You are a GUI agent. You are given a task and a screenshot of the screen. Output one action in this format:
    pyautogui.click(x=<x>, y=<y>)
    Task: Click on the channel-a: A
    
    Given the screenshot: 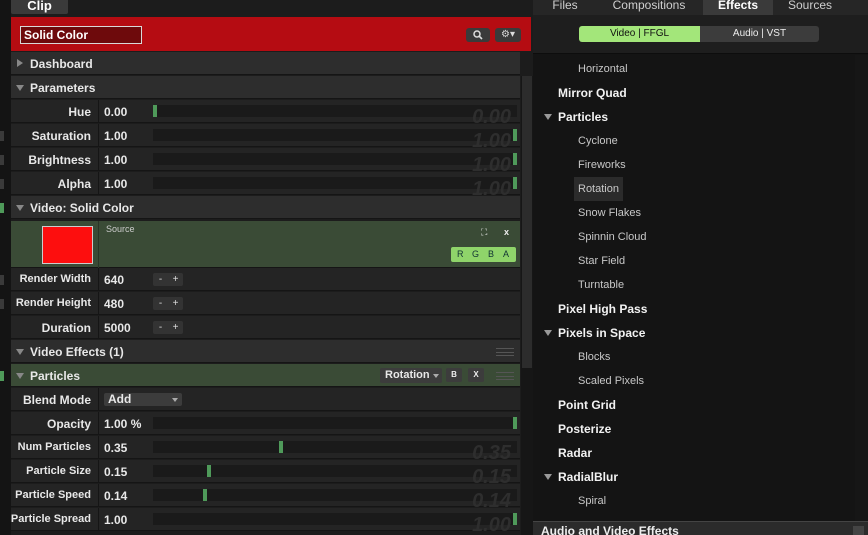 What is the action you would take?
    pyautogui.click(x=506, y=254)
    